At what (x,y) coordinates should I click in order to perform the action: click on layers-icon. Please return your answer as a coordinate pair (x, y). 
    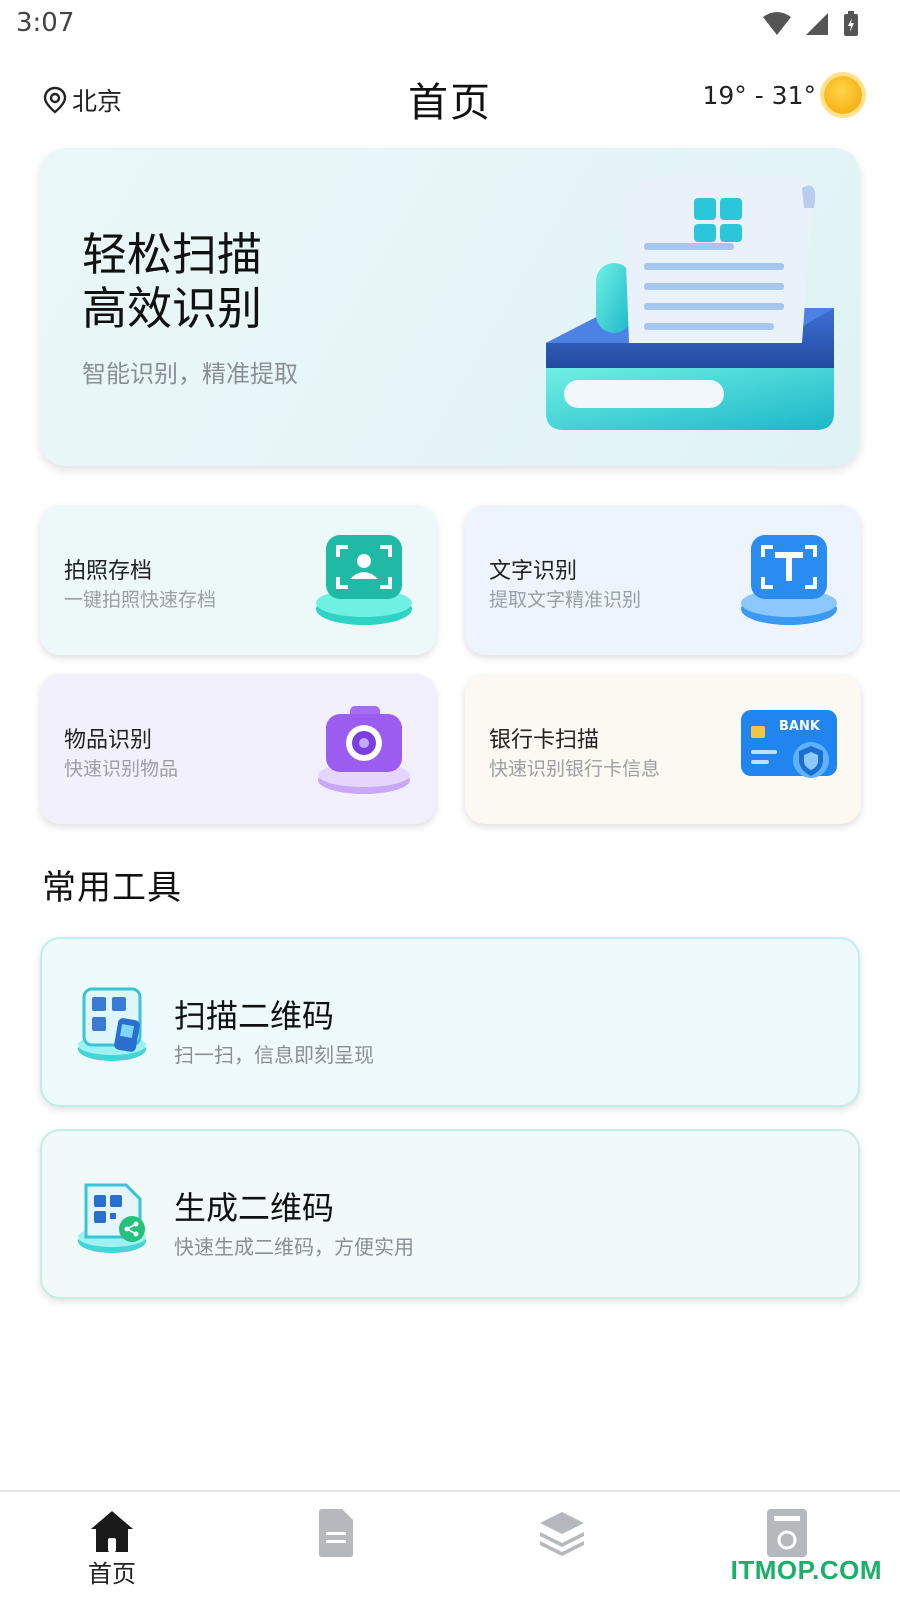
    Looking at the image, I should click on (562, 1534).